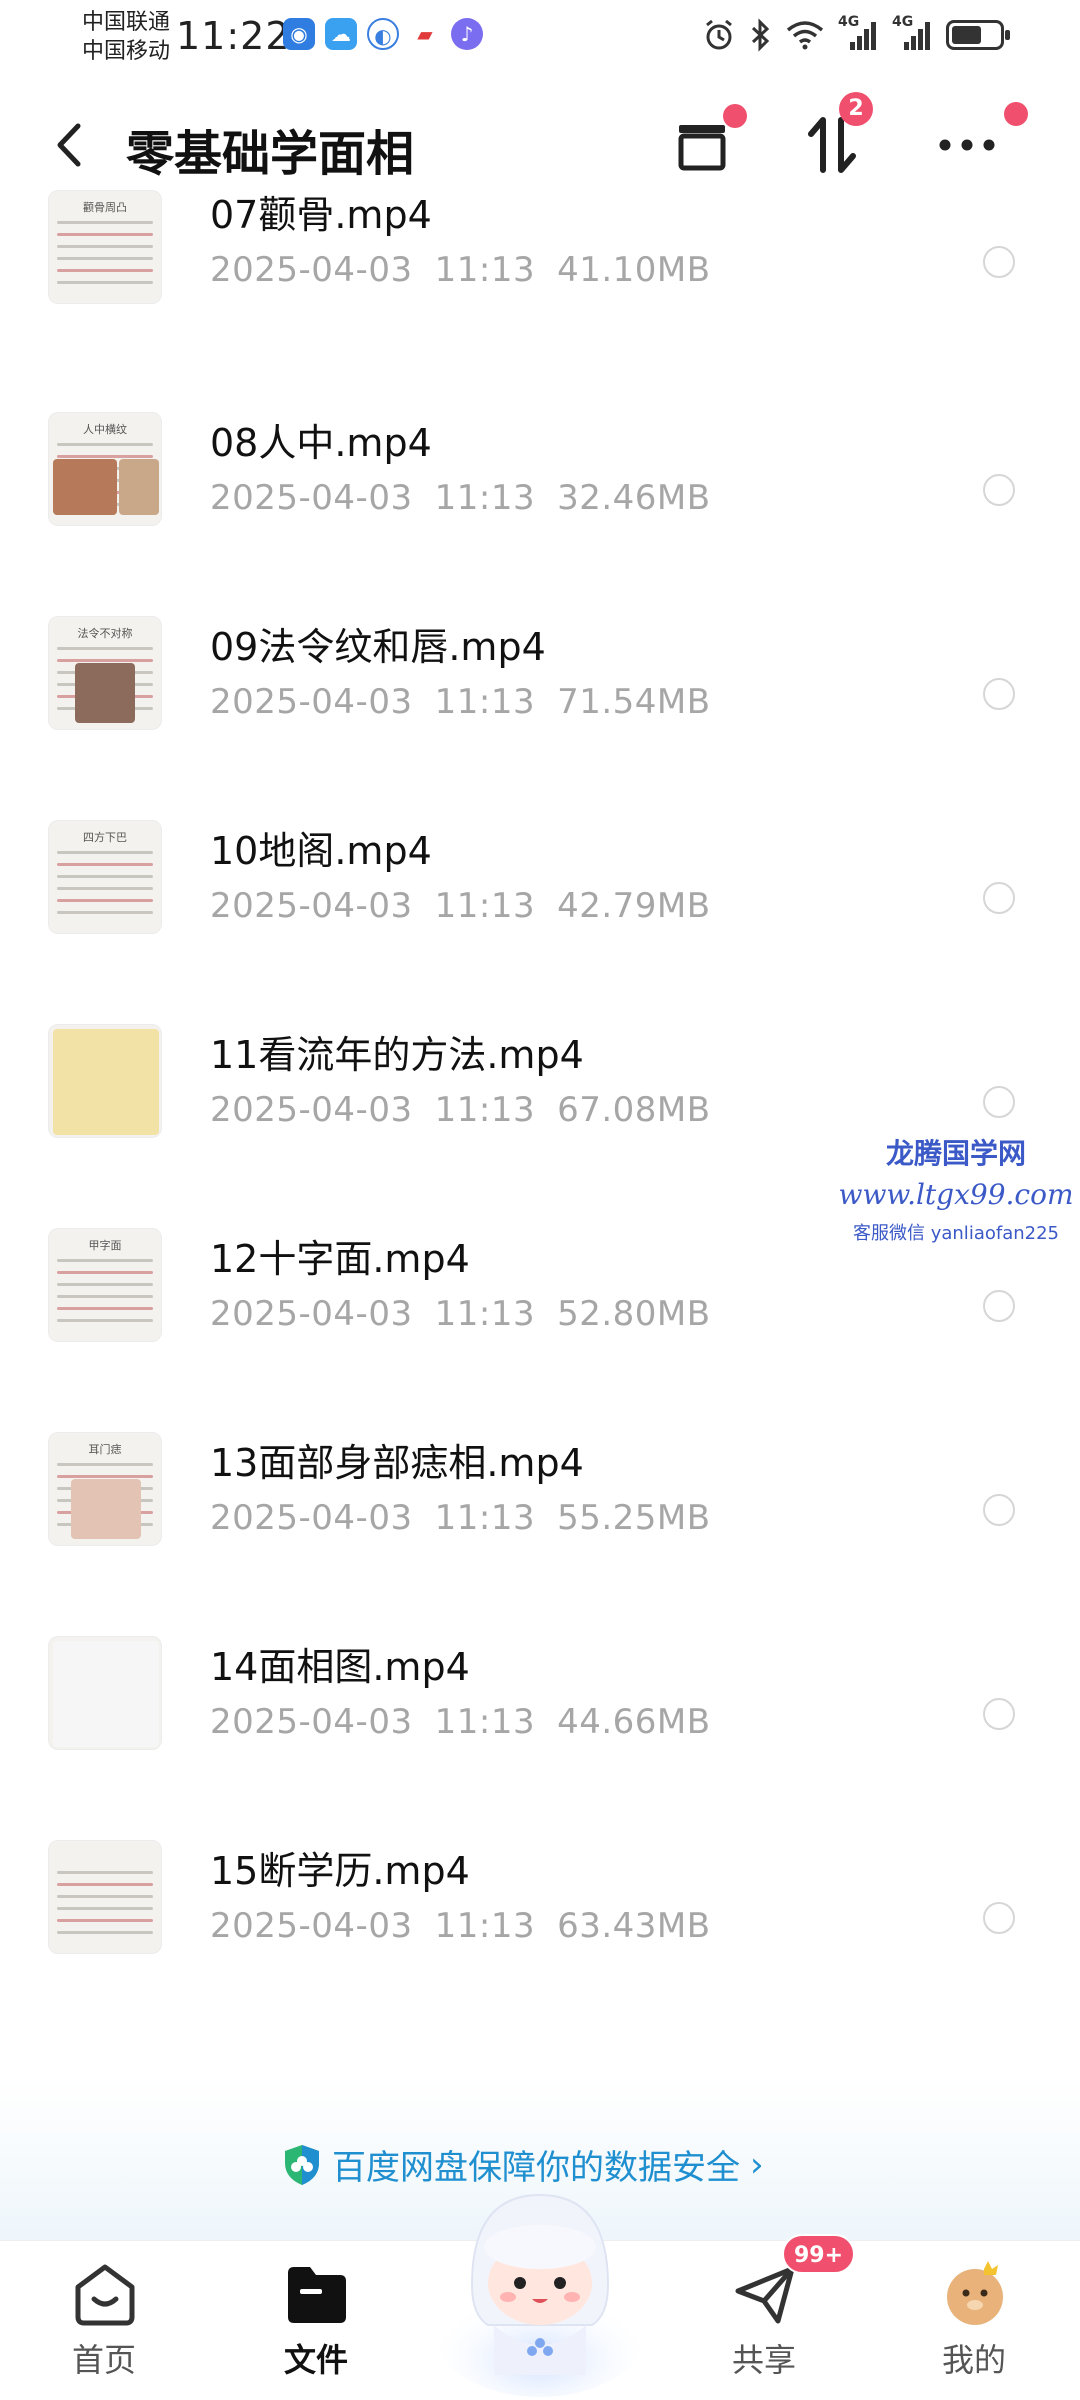 The width and height of the screenshot is (1080, 2400). Describe the element at coordinates (540, 37) in the screenshot. I see `status-bar: 中国联通 中国移动 11:22 ◉ ☁ ◐ ▰ ♪ 4G 4G` at that location.